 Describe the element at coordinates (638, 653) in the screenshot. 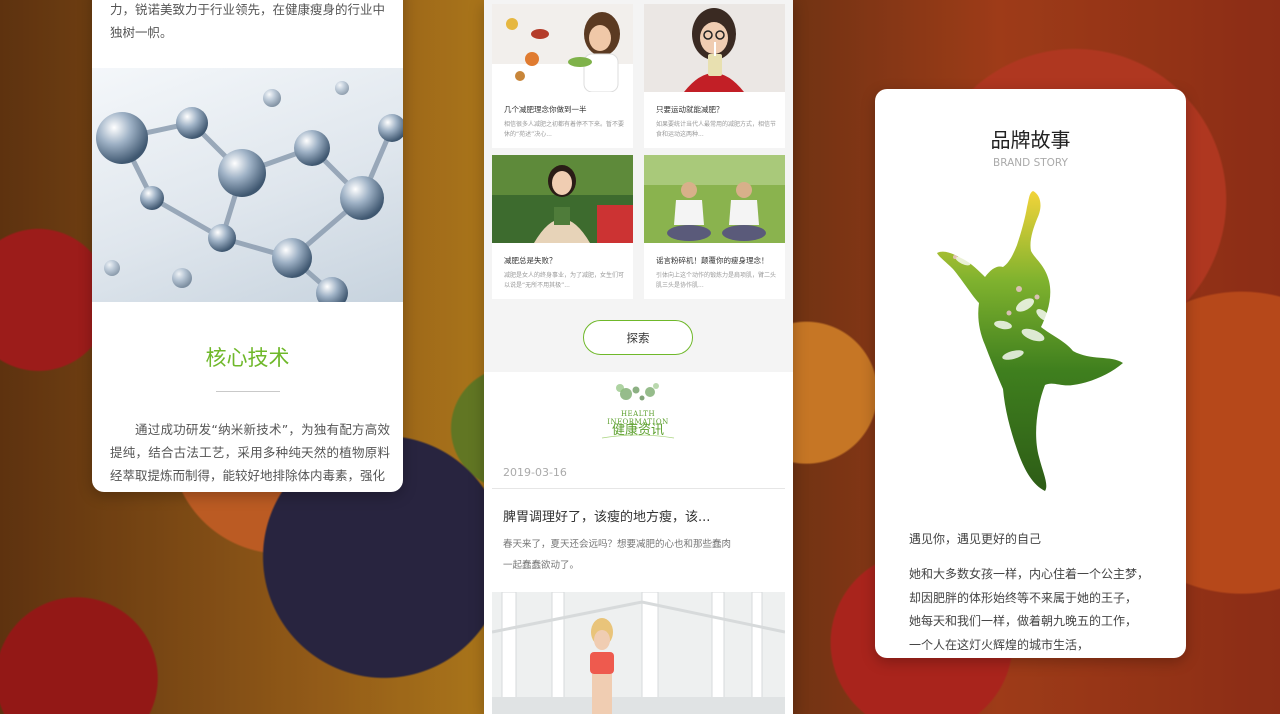

I see `news-image` at that location.